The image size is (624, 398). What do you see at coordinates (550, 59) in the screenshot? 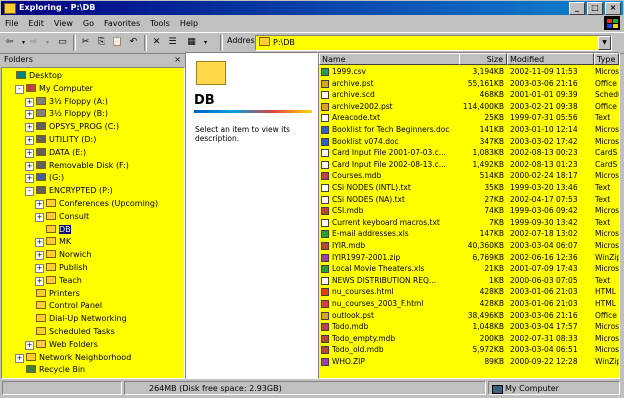
I see `column-header-modified: Modified` at bounding box center [550, 59].